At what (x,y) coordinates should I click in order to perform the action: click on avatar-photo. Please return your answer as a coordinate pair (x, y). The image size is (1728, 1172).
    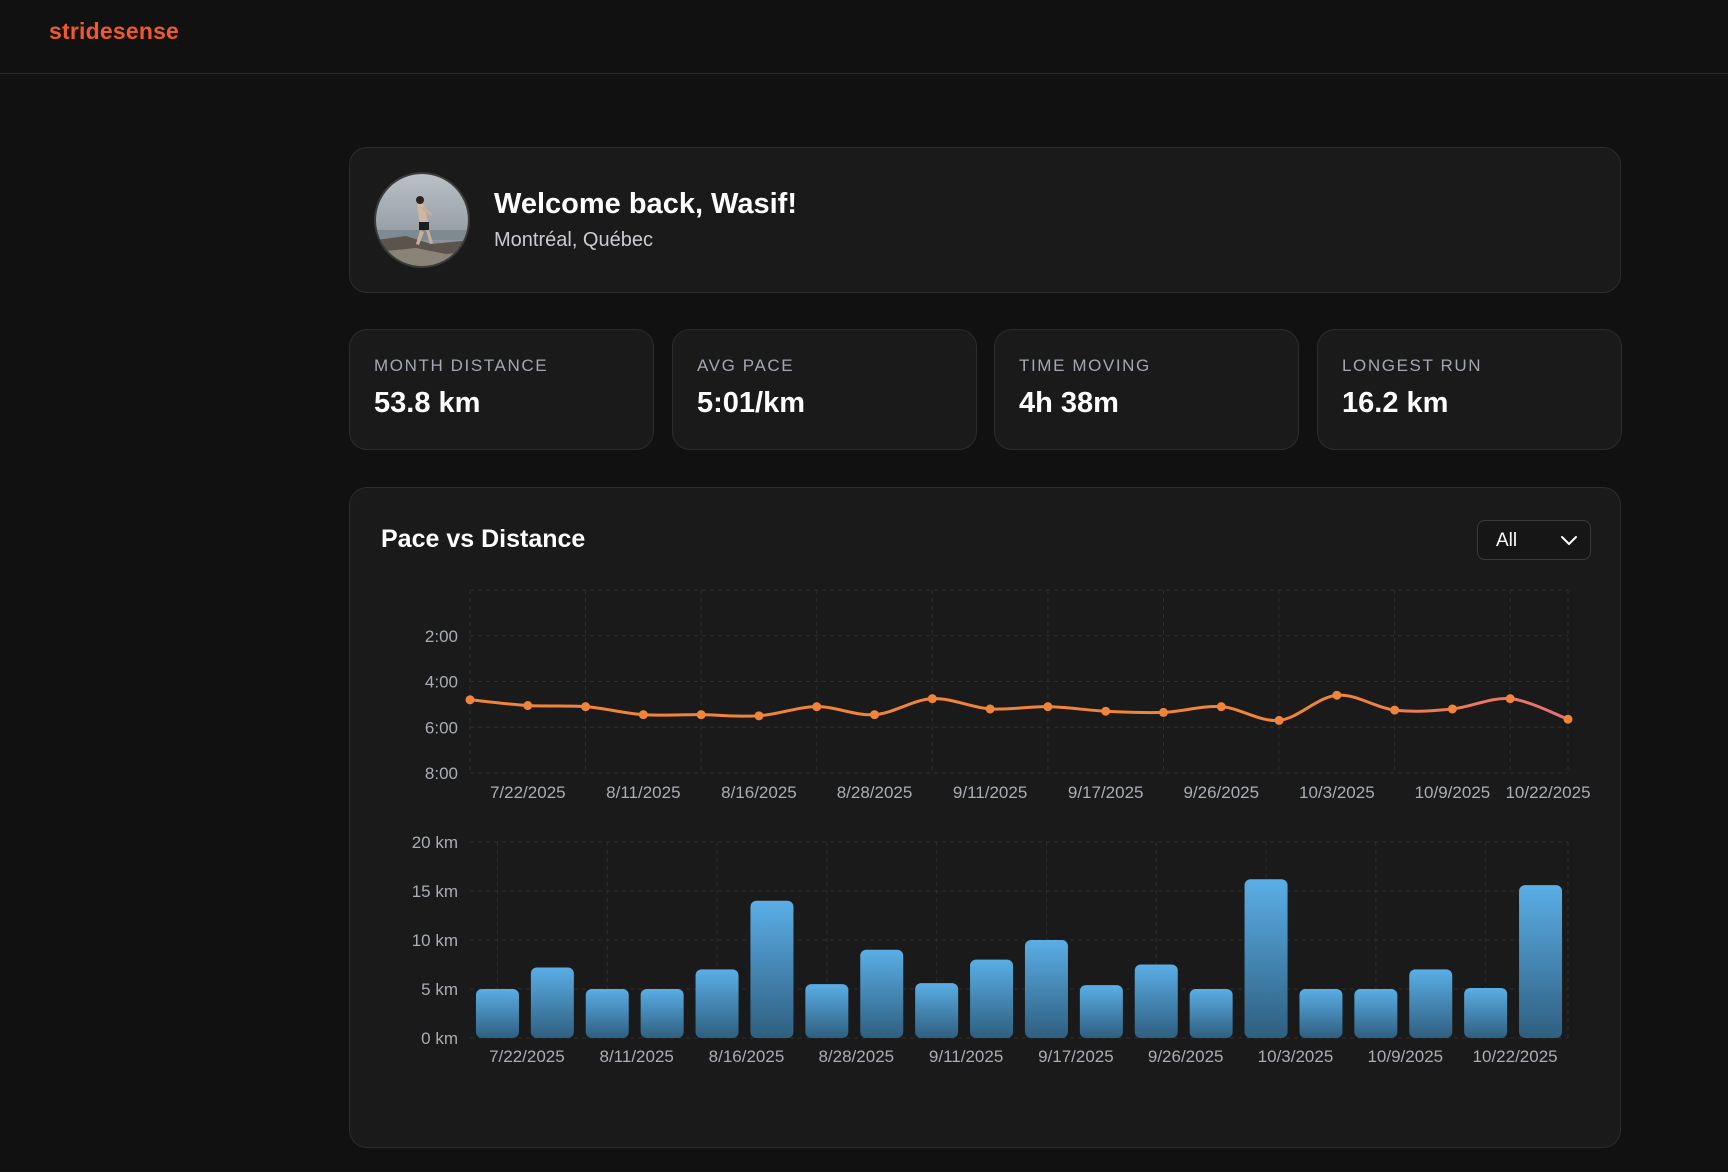
    Looking at the image, I should click on (422, 220).